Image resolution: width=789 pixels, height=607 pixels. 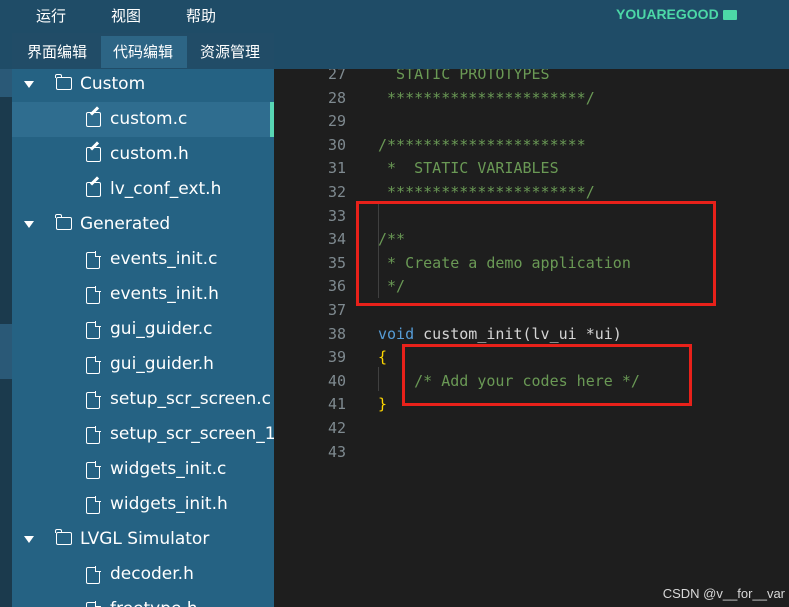 I want to click on code-line: * STATIC VARIABLES, so click(x=468, y=168).